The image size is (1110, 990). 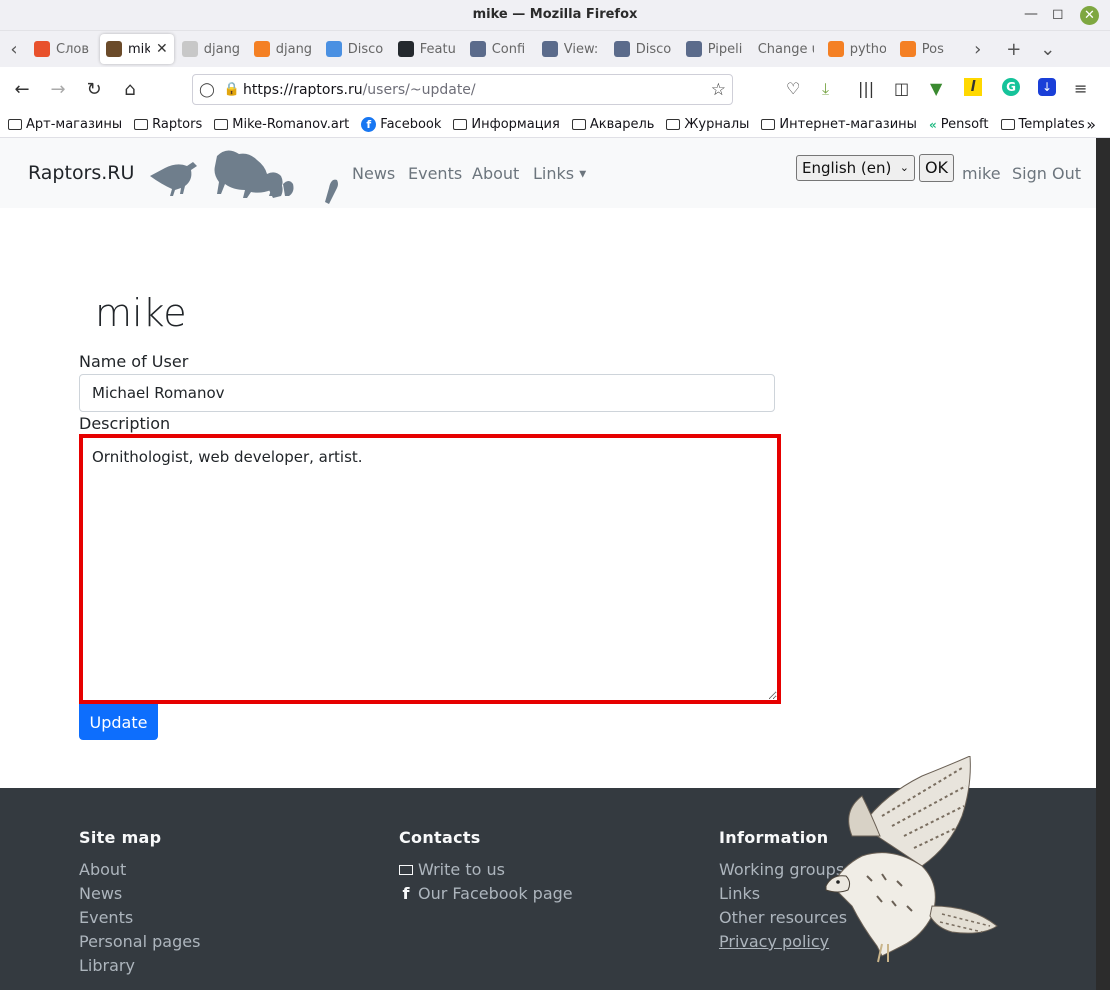 What do you see at coordinates (1089, 15) in the screenshot?
I see `close-window-icon: ✕` at bounding box center [1089, 15].